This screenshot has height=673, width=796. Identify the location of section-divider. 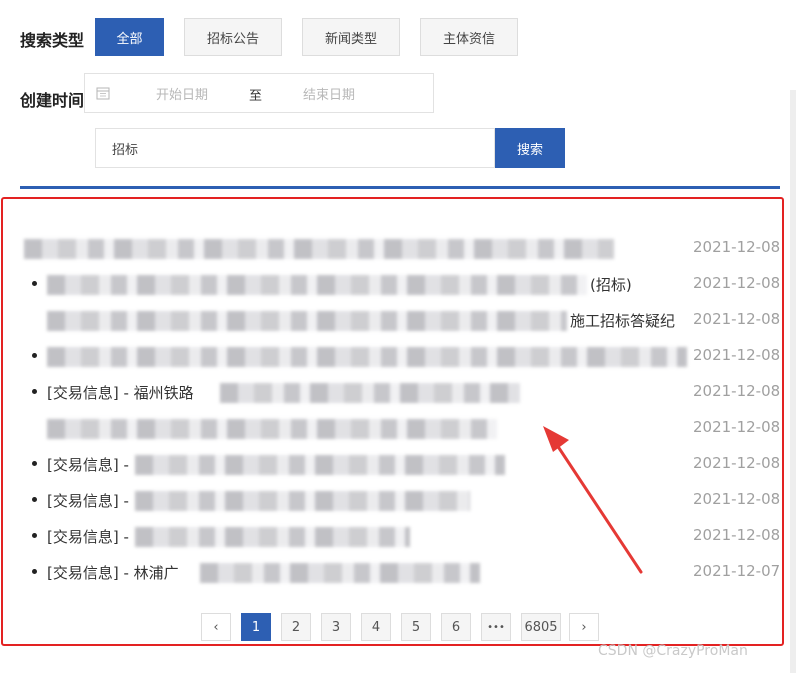
(400, 187).